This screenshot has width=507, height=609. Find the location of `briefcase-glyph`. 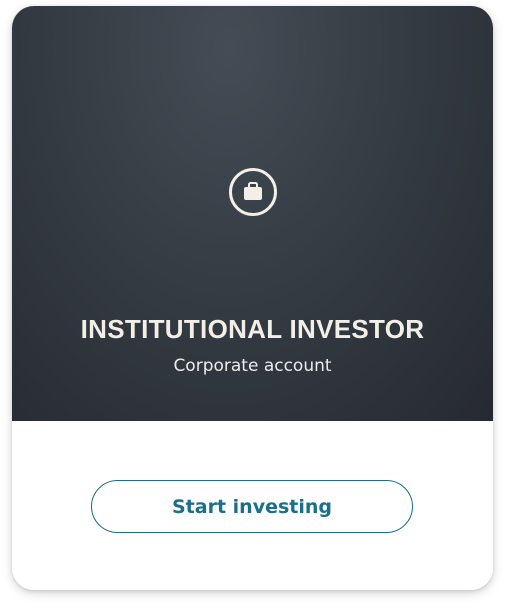

briefcase-glyph is located at coordinates (253, 191).